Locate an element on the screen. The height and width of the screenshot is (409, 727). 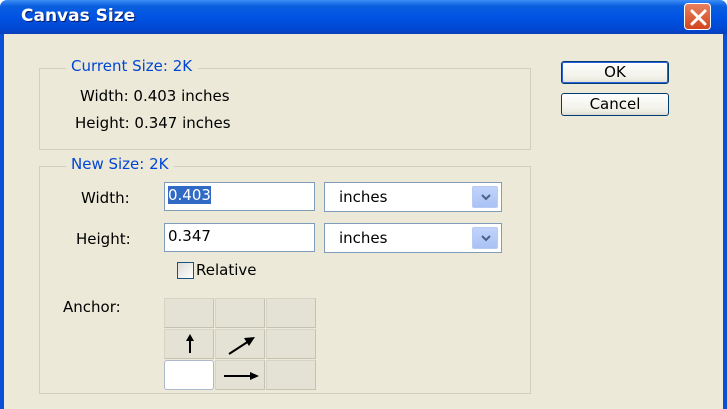
anchor-top-left is located at coordinates (189, 313).